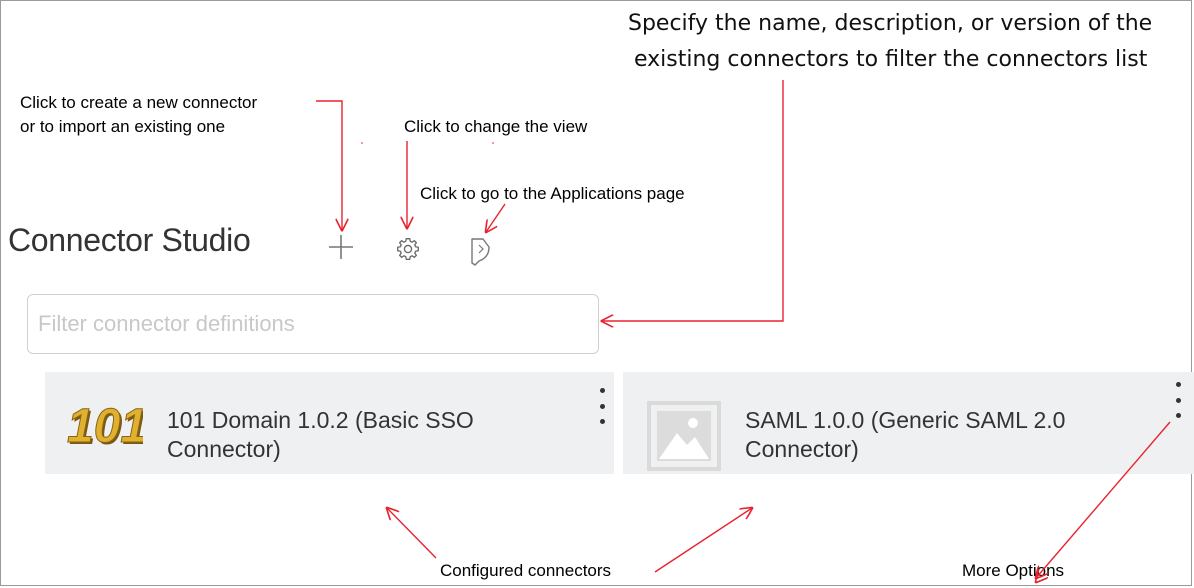 The width and height of the screenshot is (1194, 588). Describe the element at coordinates (139, 102) in the screenshot. I see `annotation-create-line1: Click to create a new connector` at that location.